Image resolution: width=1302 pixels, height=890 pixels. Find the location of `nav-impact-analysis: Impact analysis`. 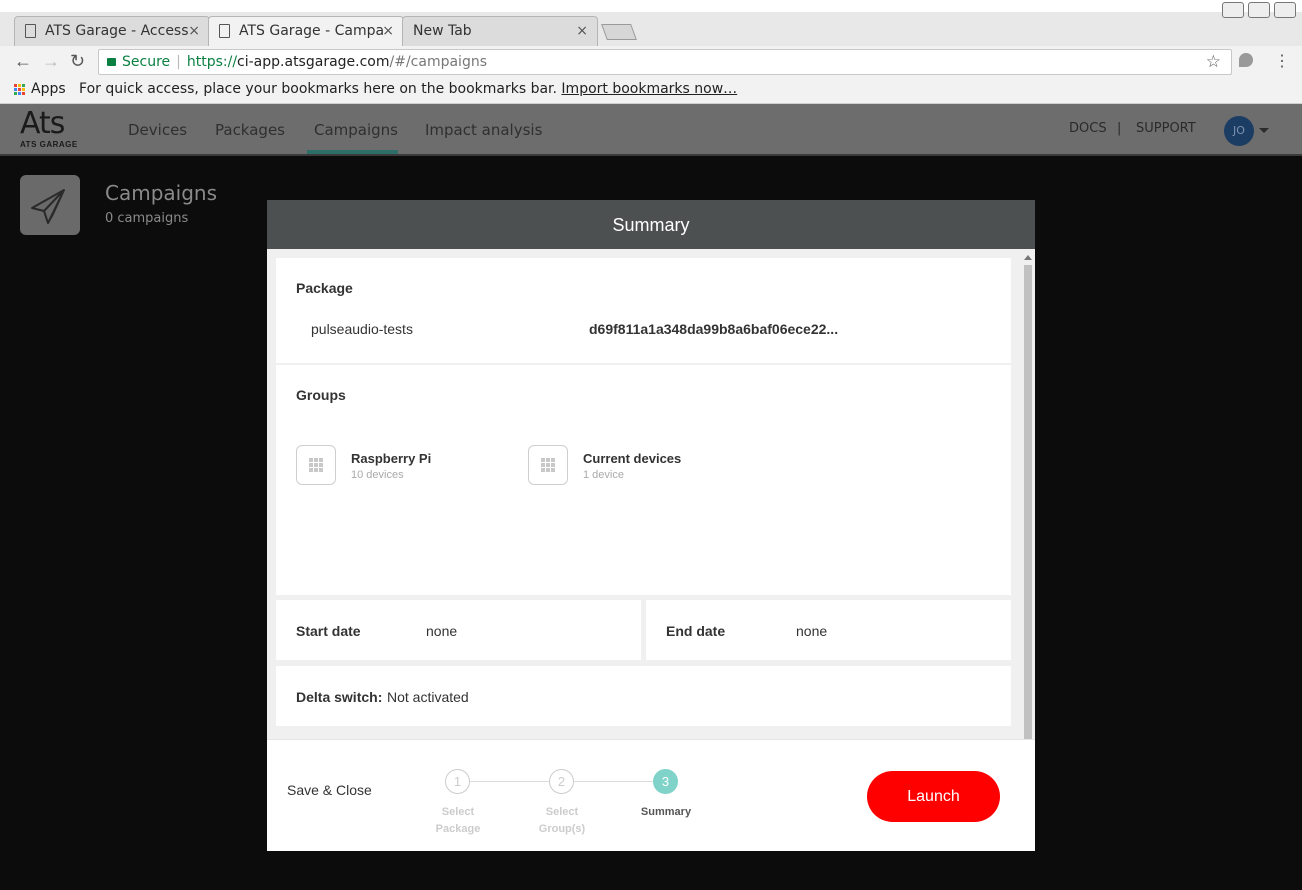

nav-impact-analysis: Impact analysis is located at coordinates (483, 130).